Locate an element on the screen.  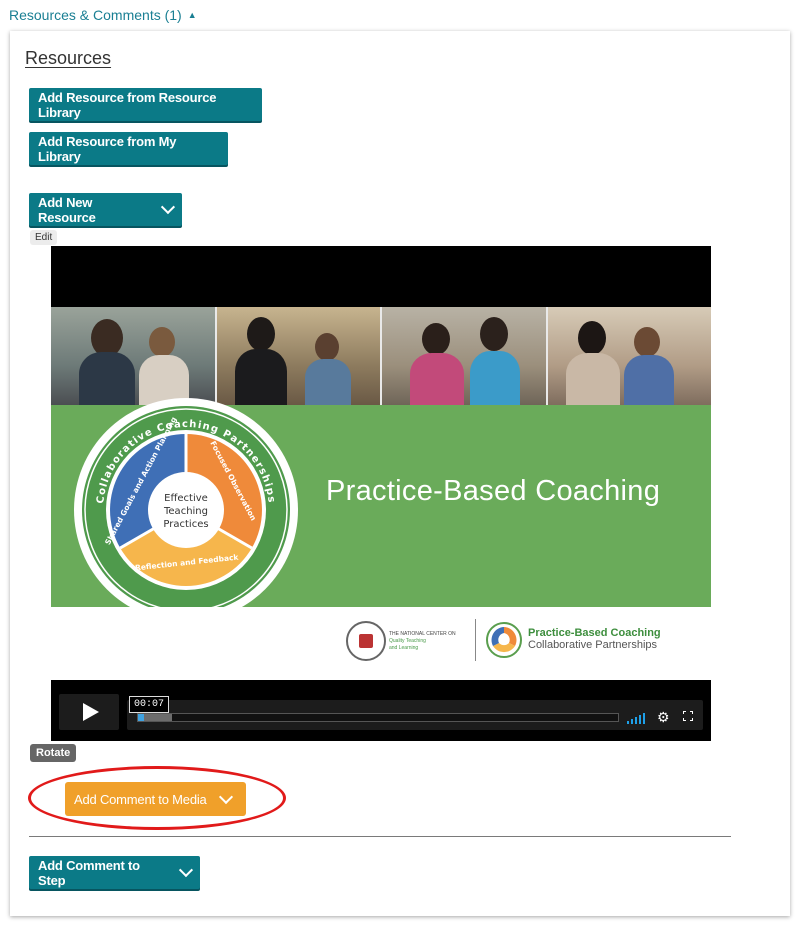
player-controls: 00:07 ⚙ is located at coordinates (381, 712).